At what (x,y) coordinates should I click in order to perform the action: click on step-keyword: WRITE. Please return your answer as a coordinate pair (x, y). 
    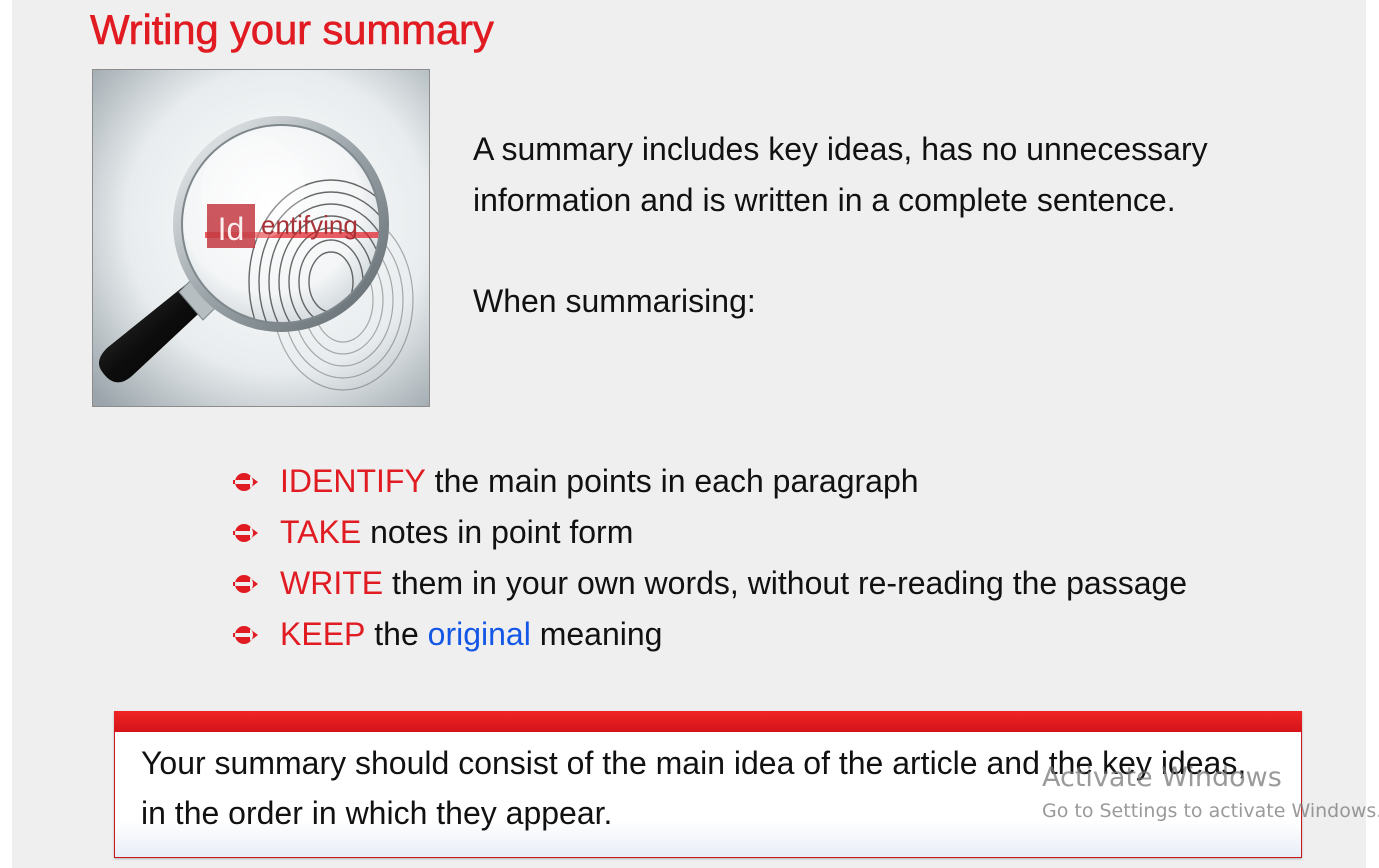
    Looking at the image, I should click on (332, 583).